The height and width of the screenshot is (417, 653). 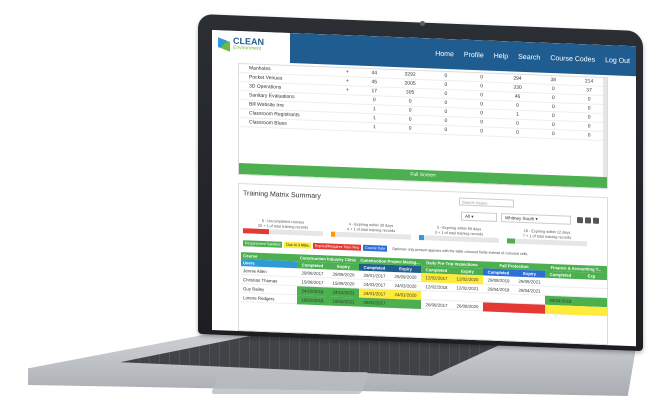 What do you see at coordinates (374, 302) in the screenshot?
I see `table-cell: 09/01/2017` at bounding box center [374, 302].